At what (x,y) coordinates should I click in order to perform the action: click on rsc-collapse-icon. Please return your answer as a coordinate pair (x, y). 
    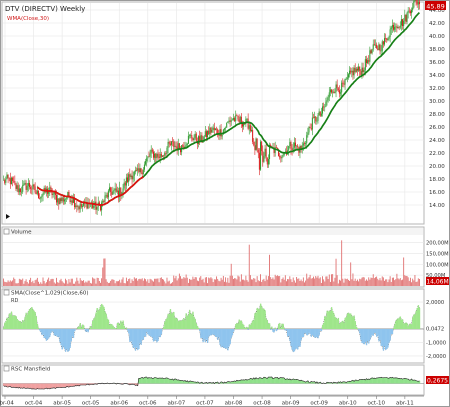
    Looking at the image, I should click on (6, 368).